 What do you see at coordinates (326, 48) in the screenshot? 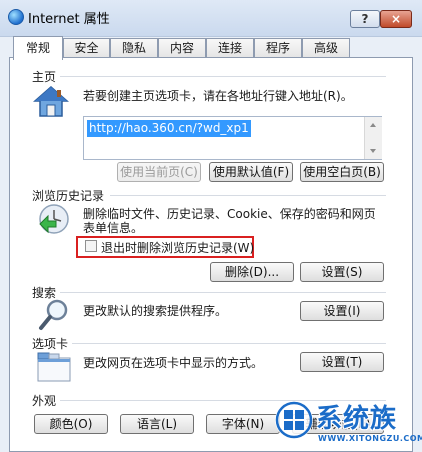
I see `tab-advanced: 高级` at bounding box center [326, 48].